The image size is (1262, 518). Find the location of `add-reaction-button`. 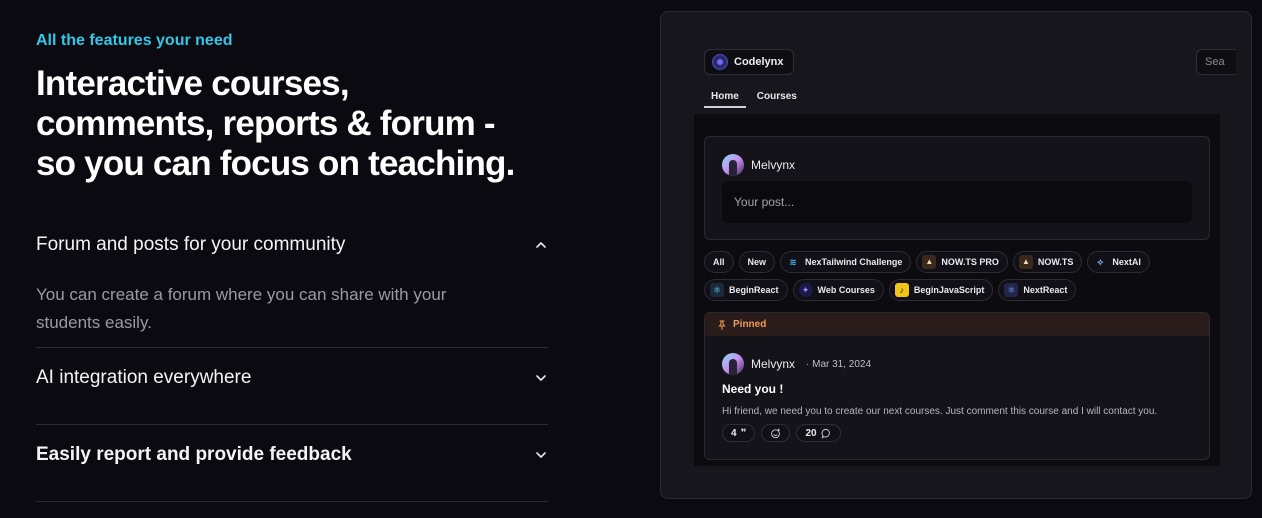

add-reaction-button is located at coordinates (776, 433).